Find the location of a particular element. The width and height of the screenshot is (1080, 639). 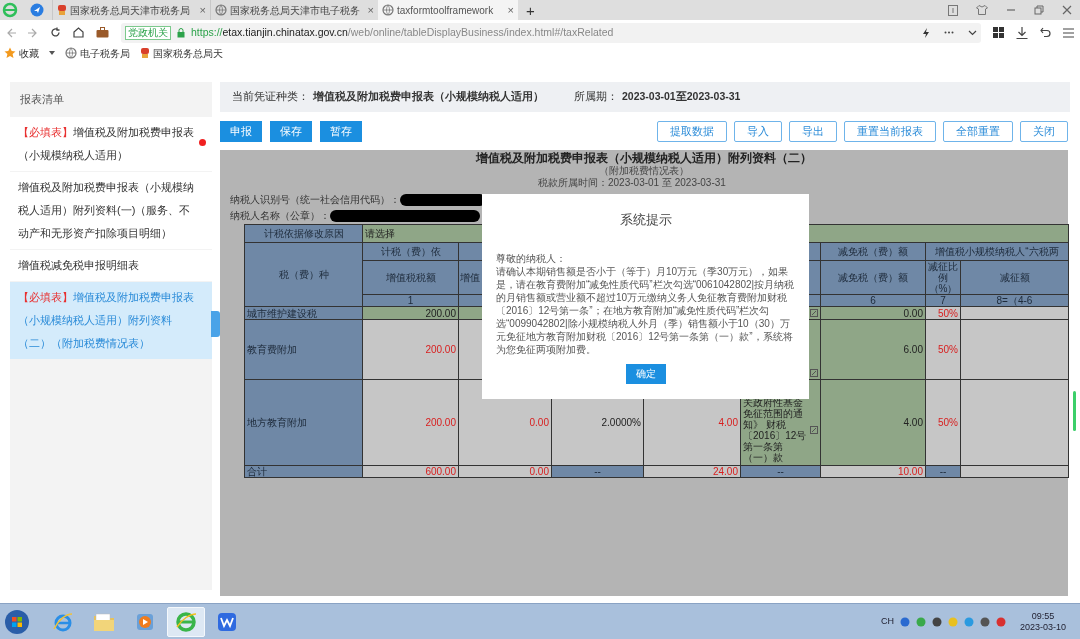

toolbar-button: 关闭 is located at coordinates (1044, 131).